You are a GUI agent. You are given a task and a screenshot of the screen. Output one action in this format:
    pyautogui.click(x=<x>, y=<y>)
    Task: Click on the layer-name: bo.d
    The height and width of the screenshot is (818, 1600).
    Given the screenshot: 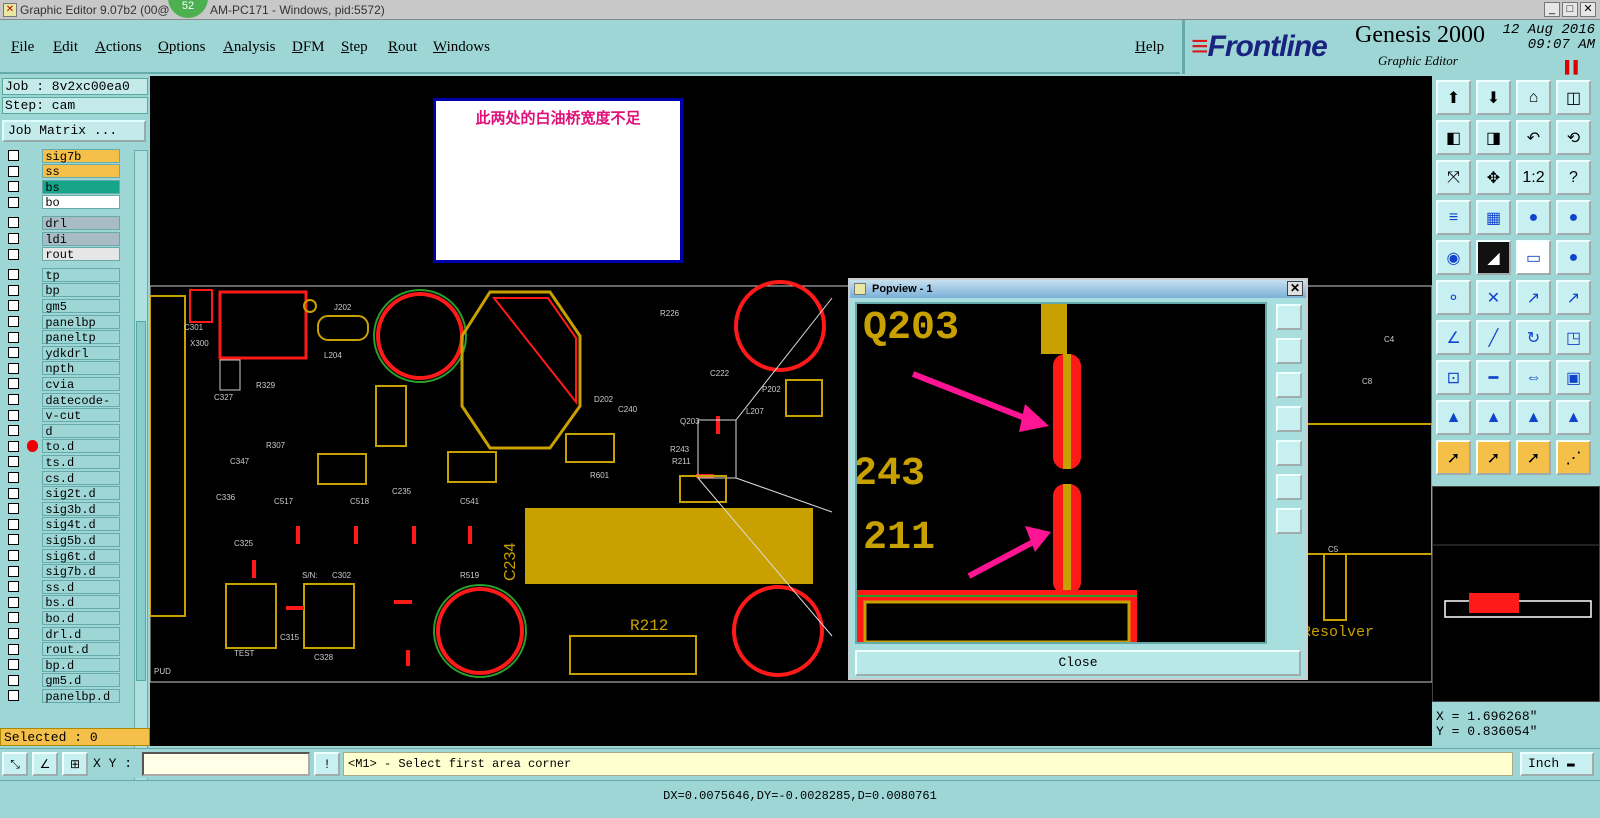 What is the action you would take?
    pyautogui.click(x=81, y=618)
    